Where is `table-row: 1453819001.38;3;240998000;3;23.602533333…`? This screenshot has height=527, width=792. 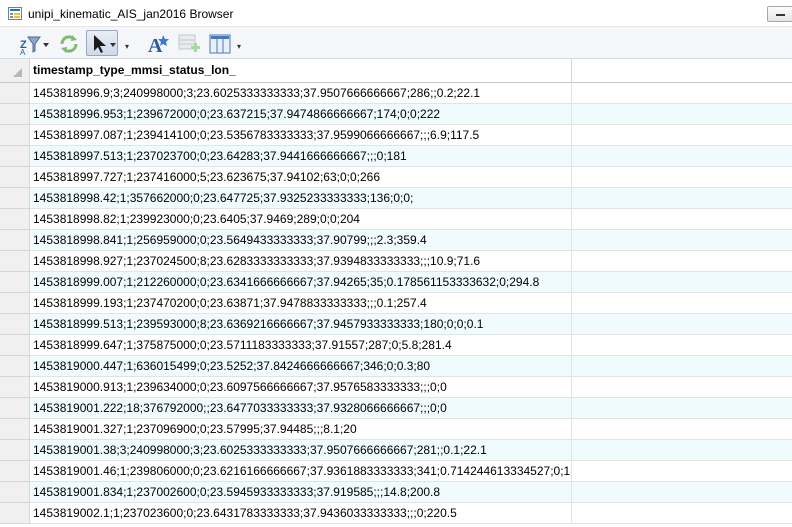
table-row: 1453819001.38;3;240998000;3;23.602533333… is located at coordinates (396, 450).